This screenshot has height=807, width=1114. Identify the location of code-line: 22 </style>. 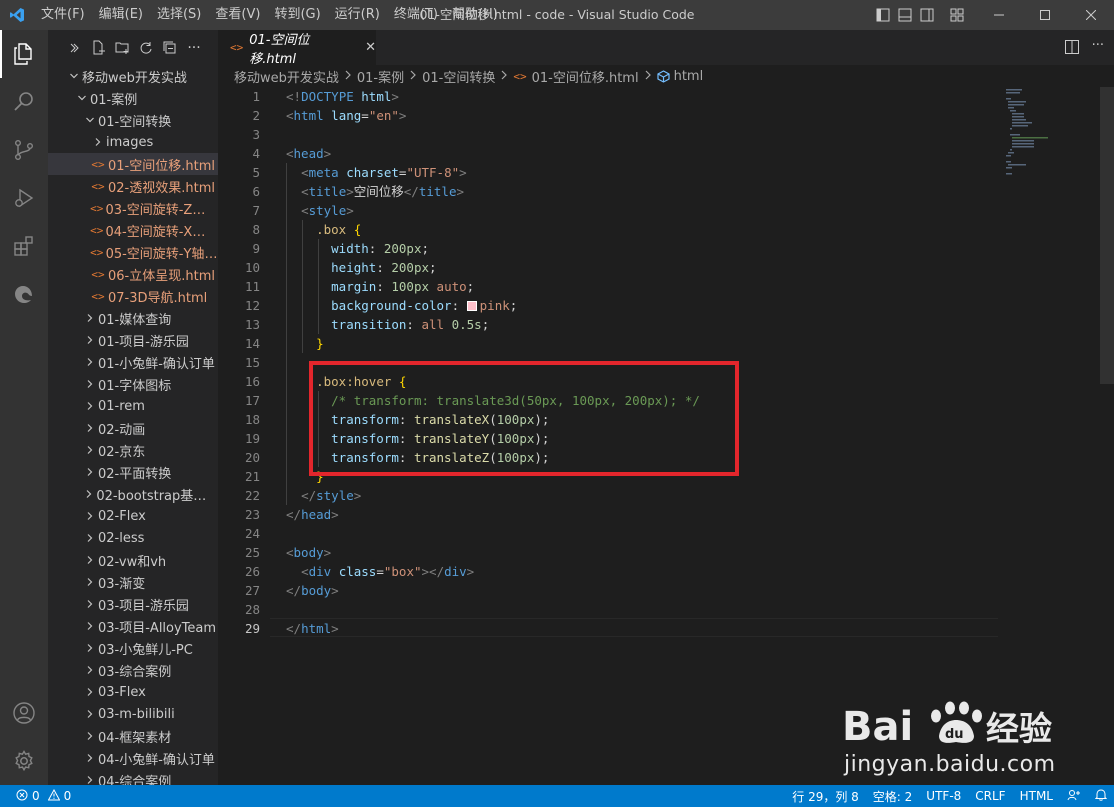
(608, 495).